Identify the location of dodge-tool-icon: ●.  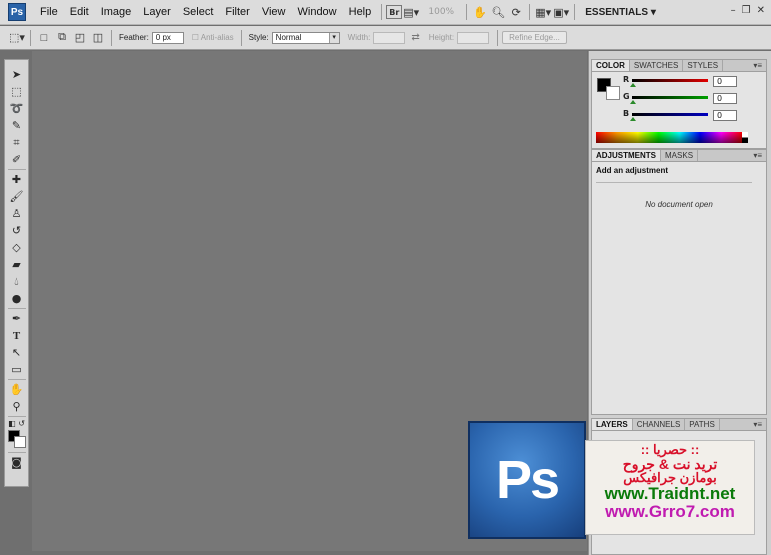
(17, 298).